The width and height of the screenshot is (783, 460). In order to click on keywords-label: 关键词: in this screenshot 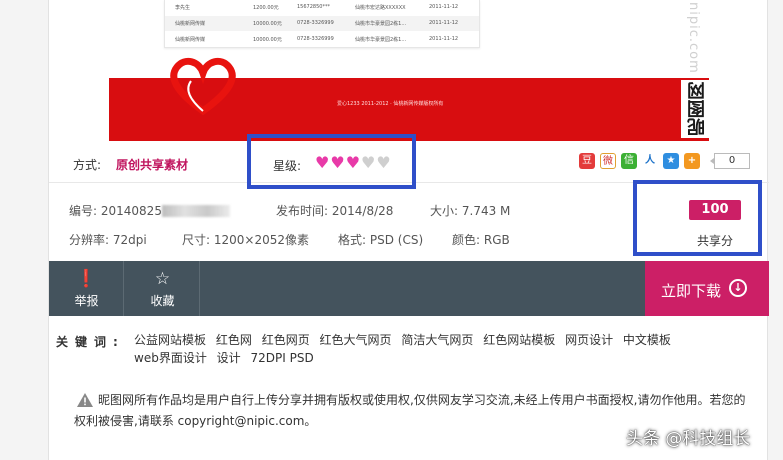, I will do `click(90, 342)`.